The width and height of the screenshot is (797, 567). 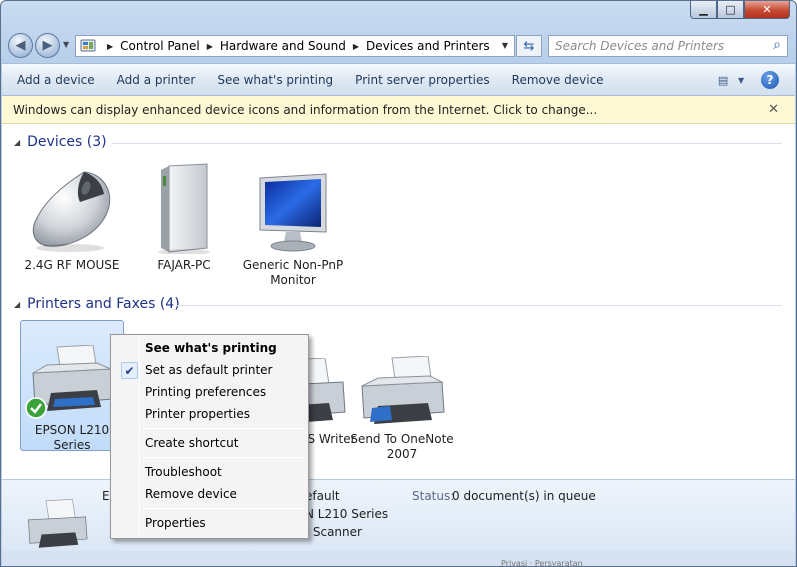 What do you see at coordinates (773, 109) in the screenshot?
I see `info-bar-close-icon: ✕` at bounding box center [773, 109].